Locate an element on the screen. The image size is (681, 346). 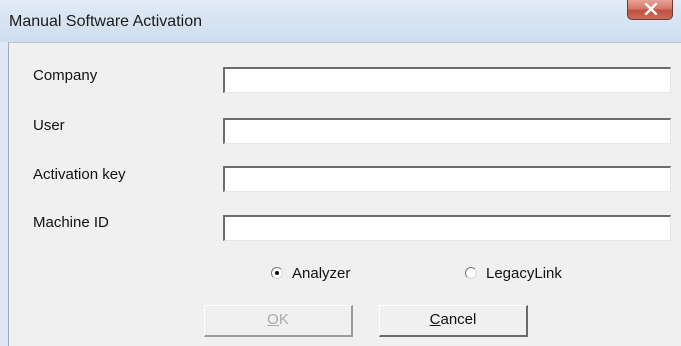
machine-id-label: Machine ID is located at coordinates (71, 222).